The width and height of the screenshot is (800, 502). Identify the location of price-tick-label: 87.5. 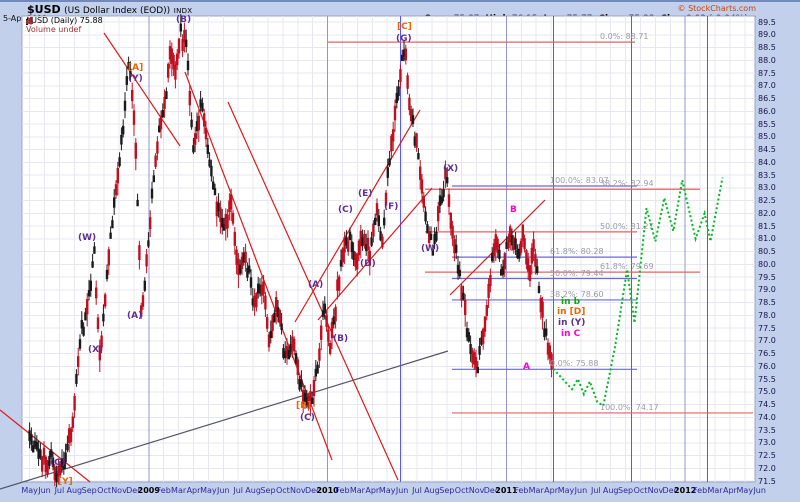
(767, 73).